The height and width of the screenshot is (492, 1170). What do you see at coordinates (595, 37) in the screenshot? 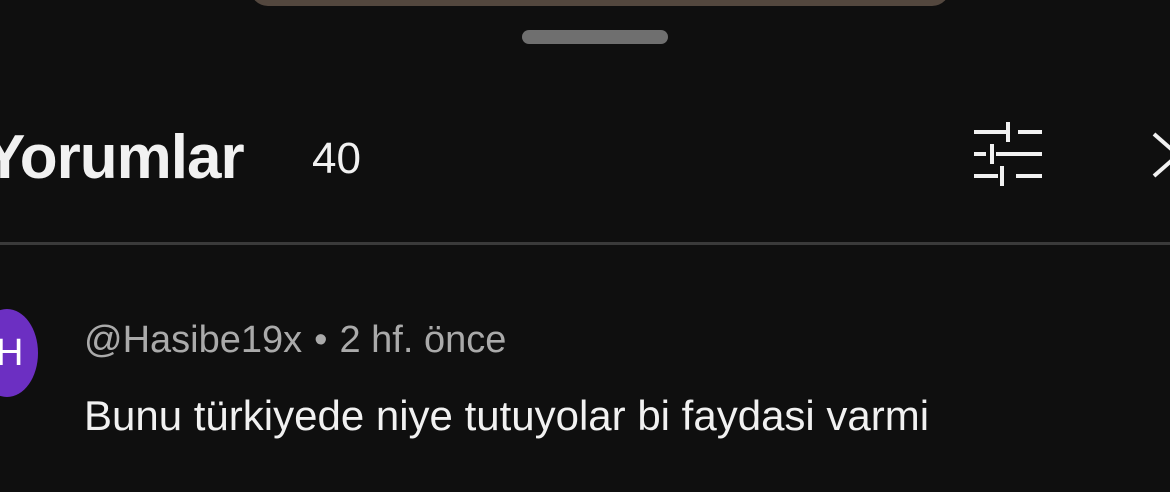
I see `drag-handle` at bounding box center [595, 37].